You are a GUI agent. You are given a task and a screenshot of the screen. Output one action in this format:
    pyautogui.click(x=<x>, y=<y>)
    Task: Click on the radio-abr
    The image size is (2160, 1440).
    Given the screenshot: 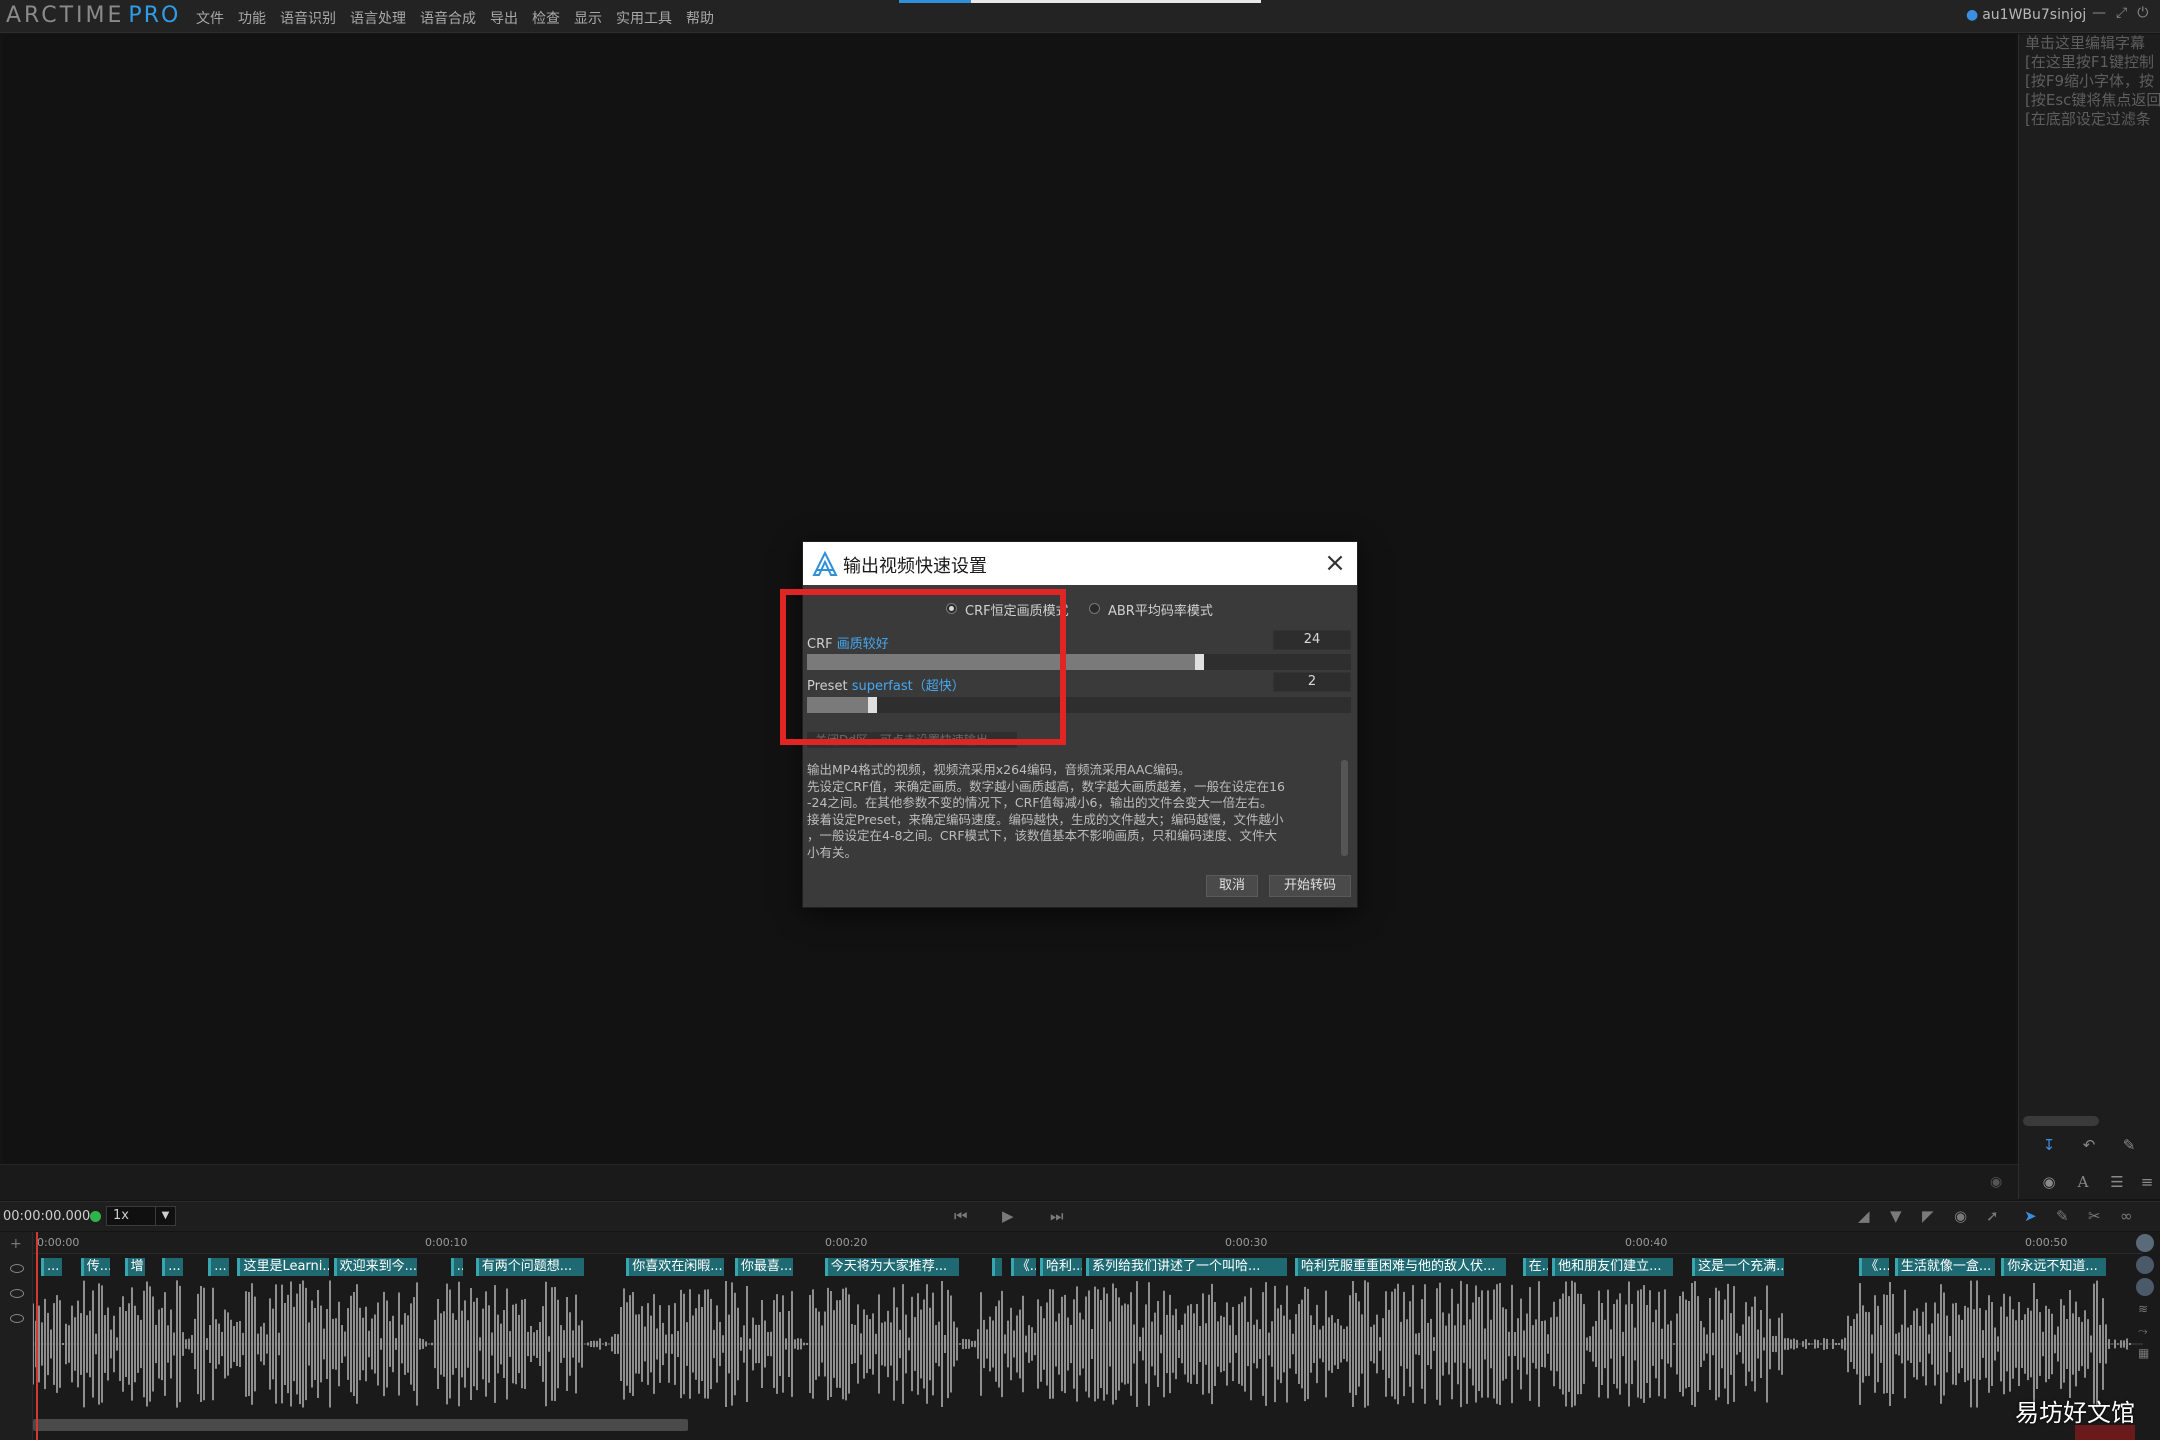 What is the action you would take?
    pyautogui.click(x=1094, y=608)
    